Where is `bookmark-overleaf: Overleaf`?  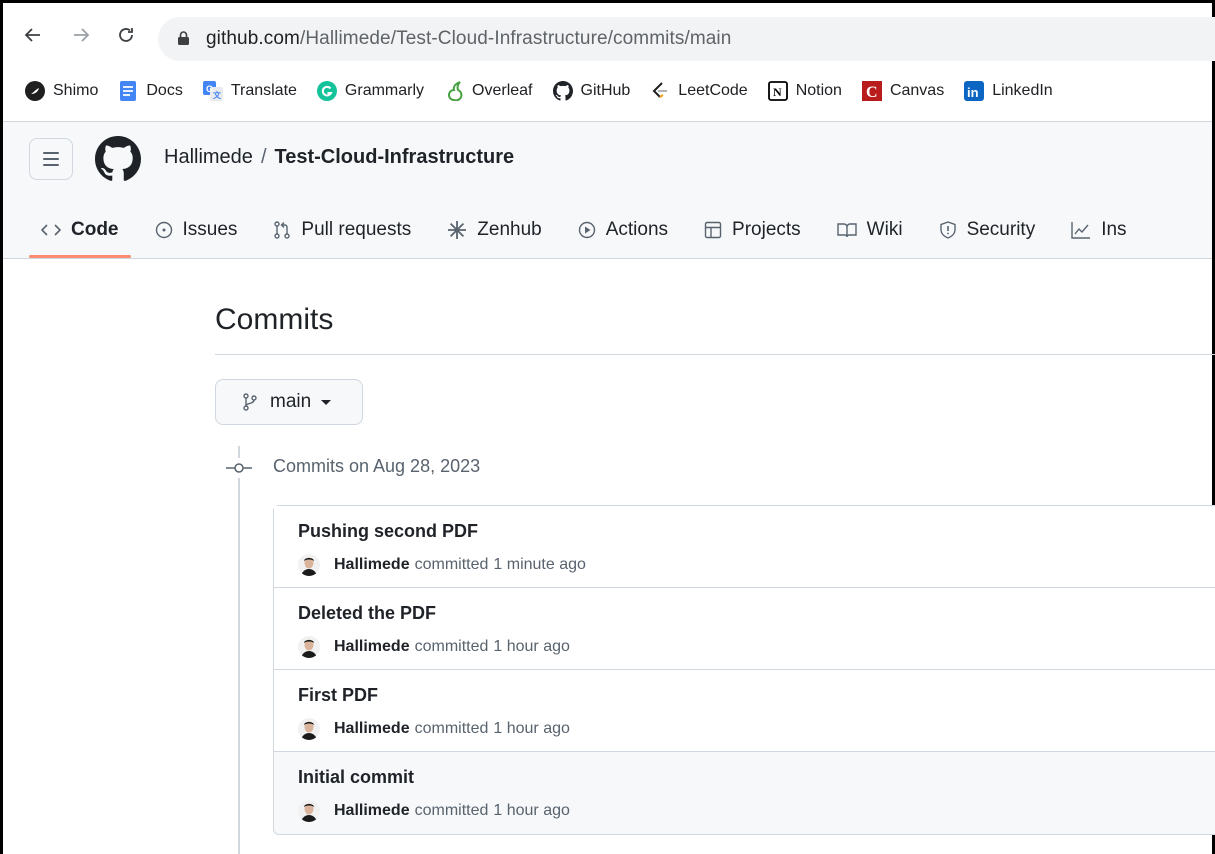
bookmark-overleaf: Overleaf is located at coordinates (488, 91).